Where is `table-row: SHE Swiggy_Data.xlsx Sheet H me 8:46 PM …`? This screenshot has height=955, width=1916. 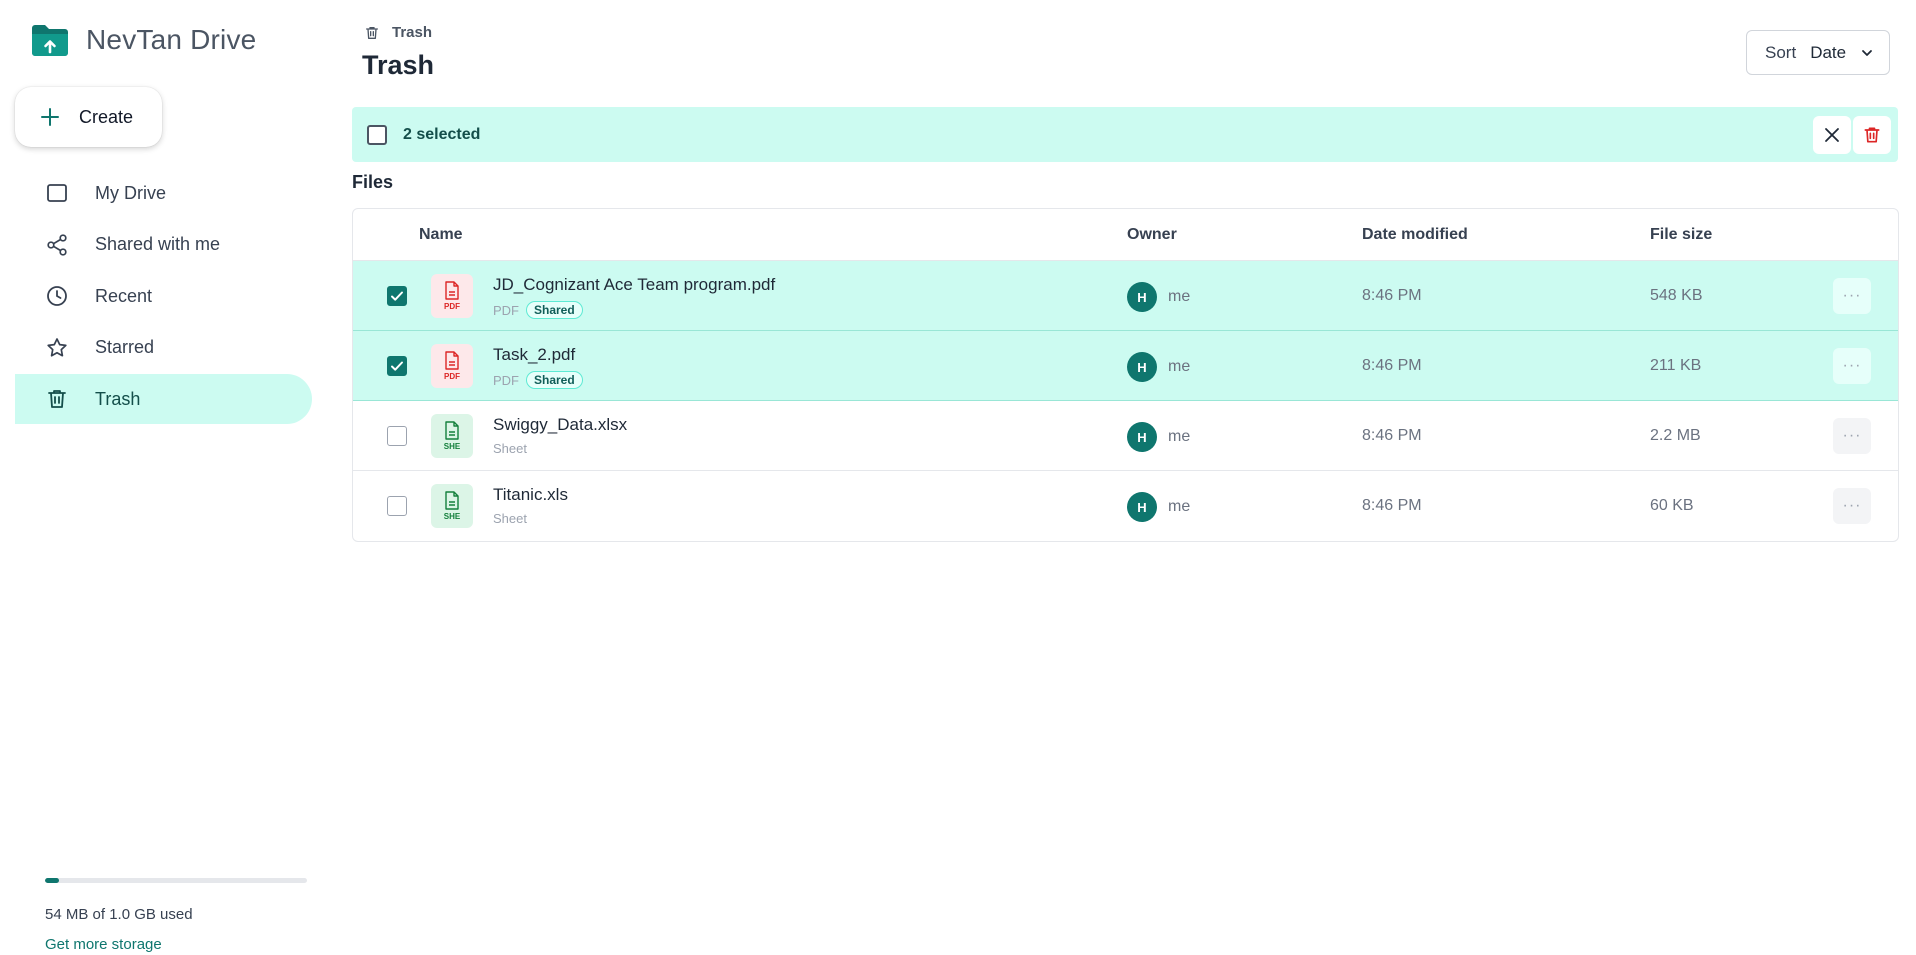 table-row: SHE Swiggy_Data.xlsx Sheet H me 8:46 PM … is located at coordinates (1125, 436).